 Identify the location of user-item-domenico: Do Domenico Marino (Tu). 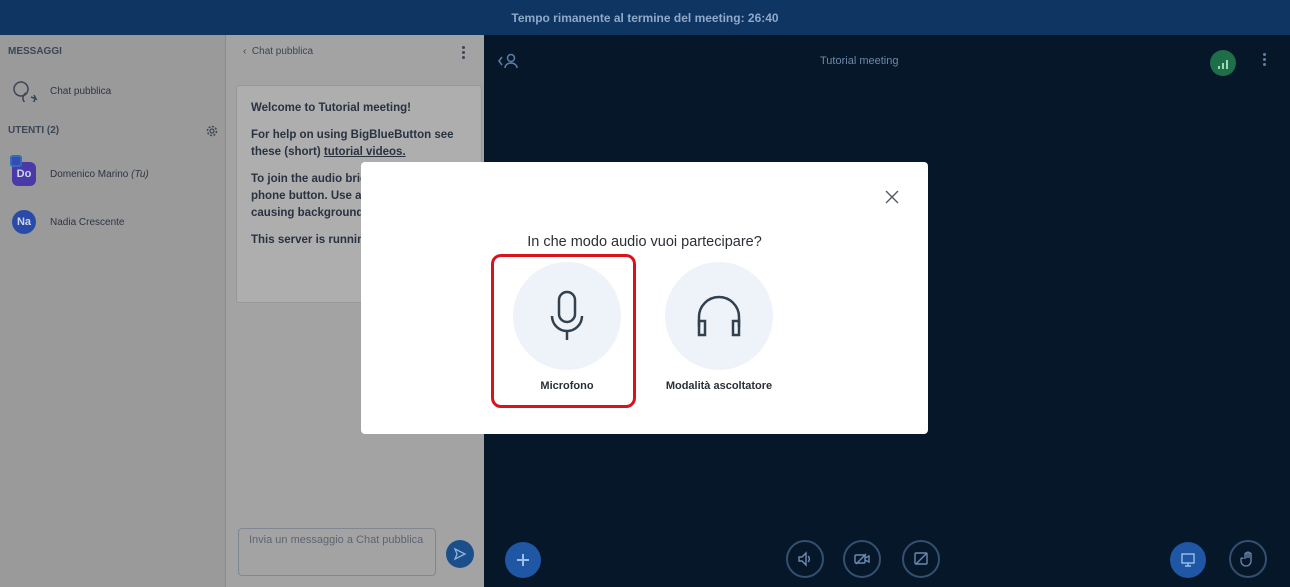
(79, 170).